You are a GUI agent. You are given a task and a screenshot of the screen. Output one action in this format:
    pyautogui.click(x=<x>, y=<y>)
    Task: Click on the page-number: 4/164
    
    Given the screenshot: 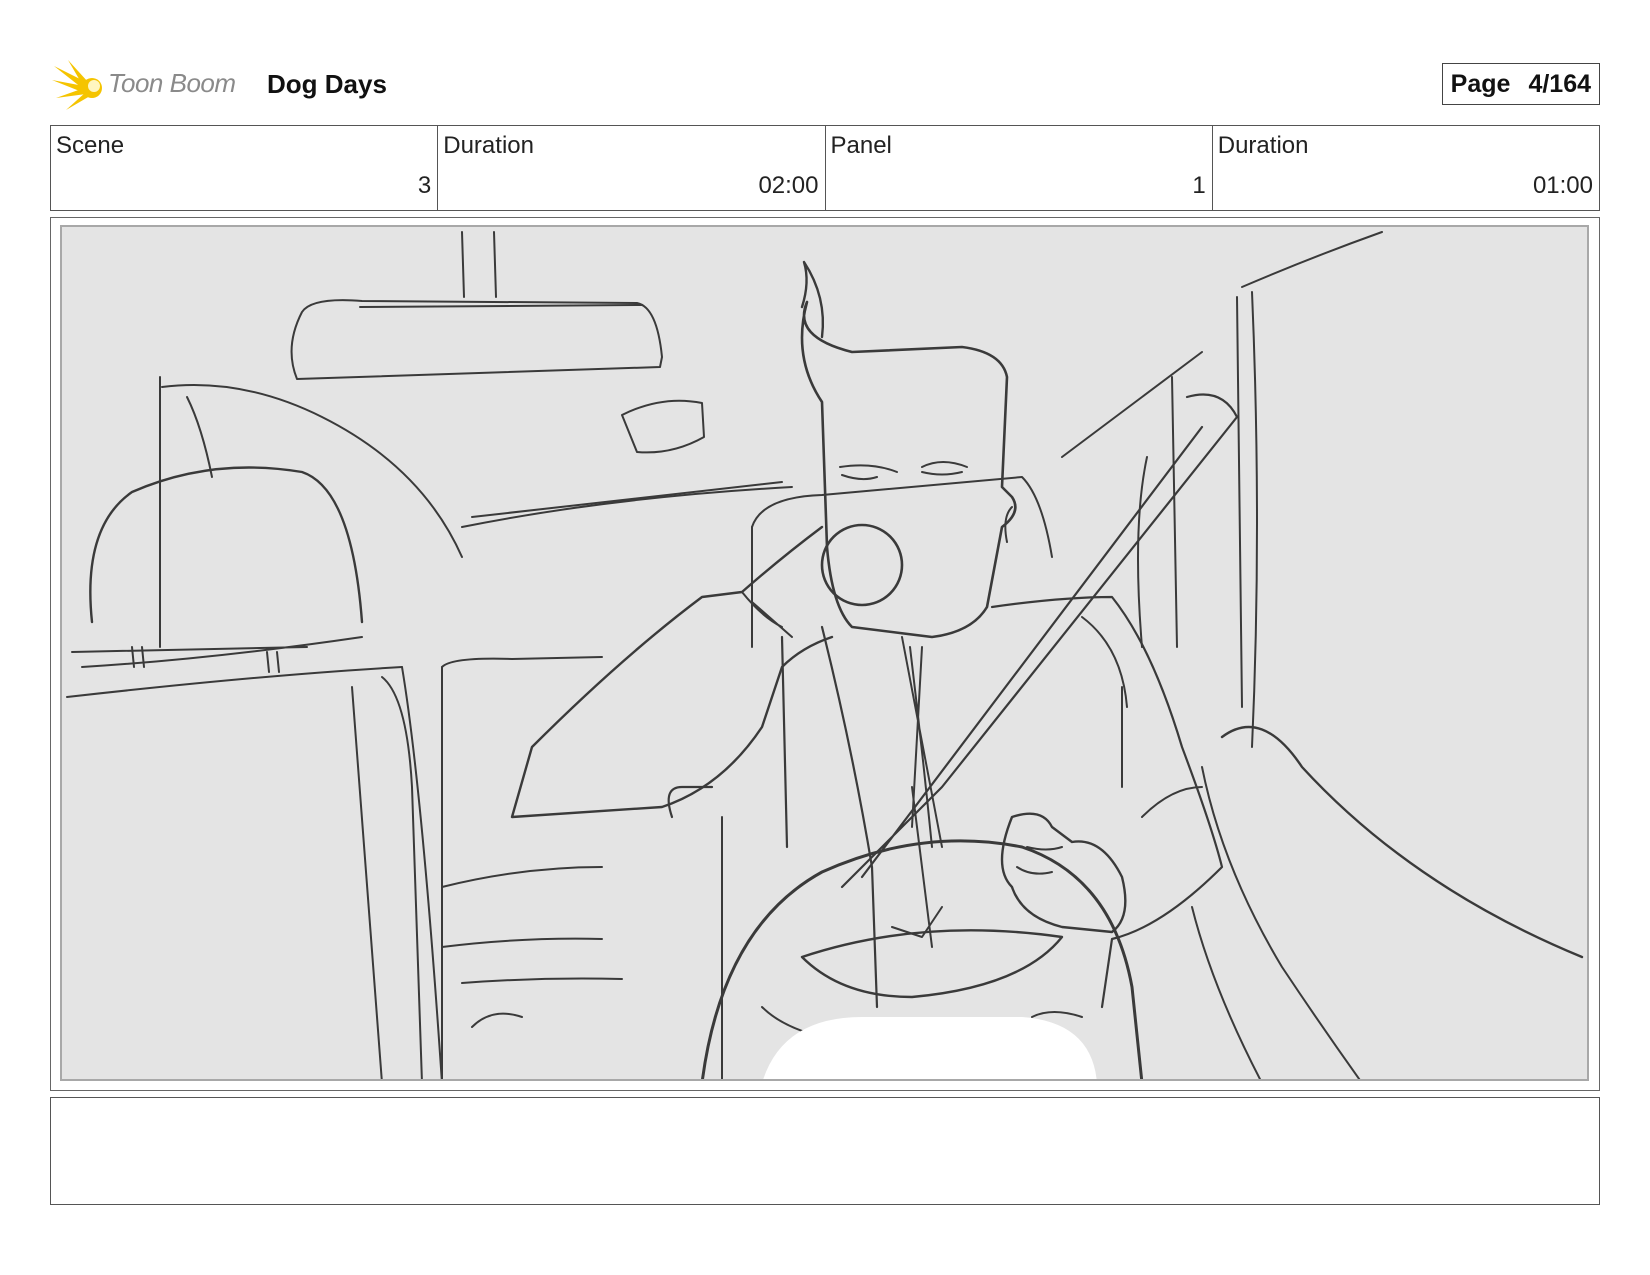 What is the action you would take?
    pyautogui.click(x=1559, y=83)
    